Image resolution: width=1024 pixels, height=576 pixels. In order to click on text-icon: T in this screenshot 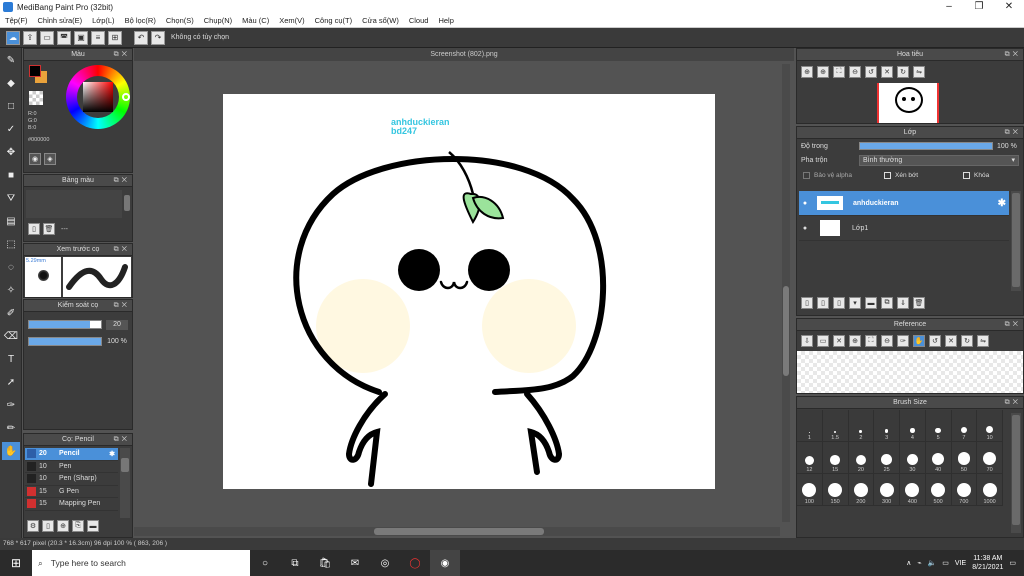, I will do `click(11, 359)`.